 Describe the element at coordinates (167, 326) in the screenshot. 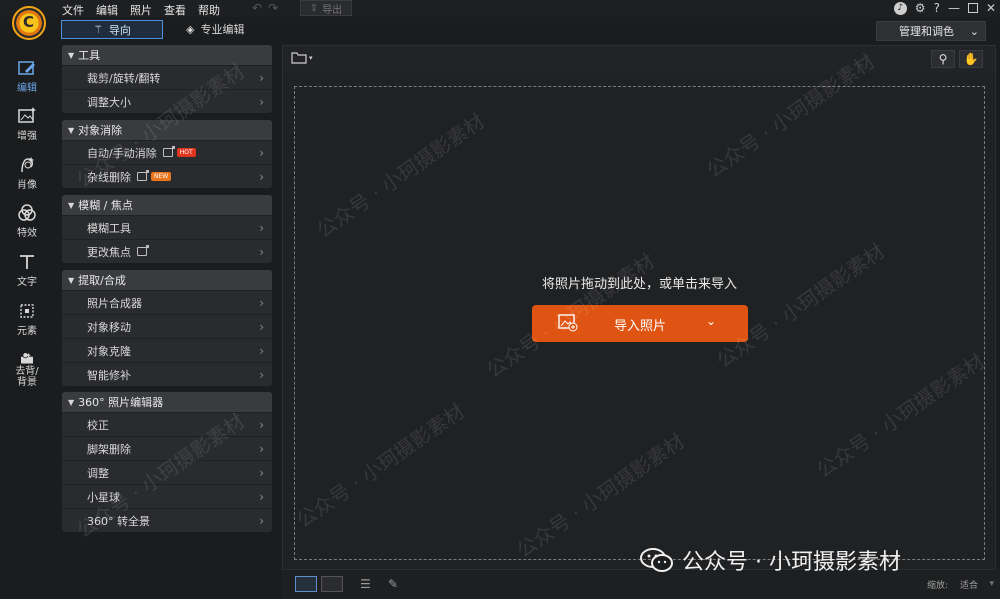

I see `tool-object-move: 对象移动 ›` at that location.